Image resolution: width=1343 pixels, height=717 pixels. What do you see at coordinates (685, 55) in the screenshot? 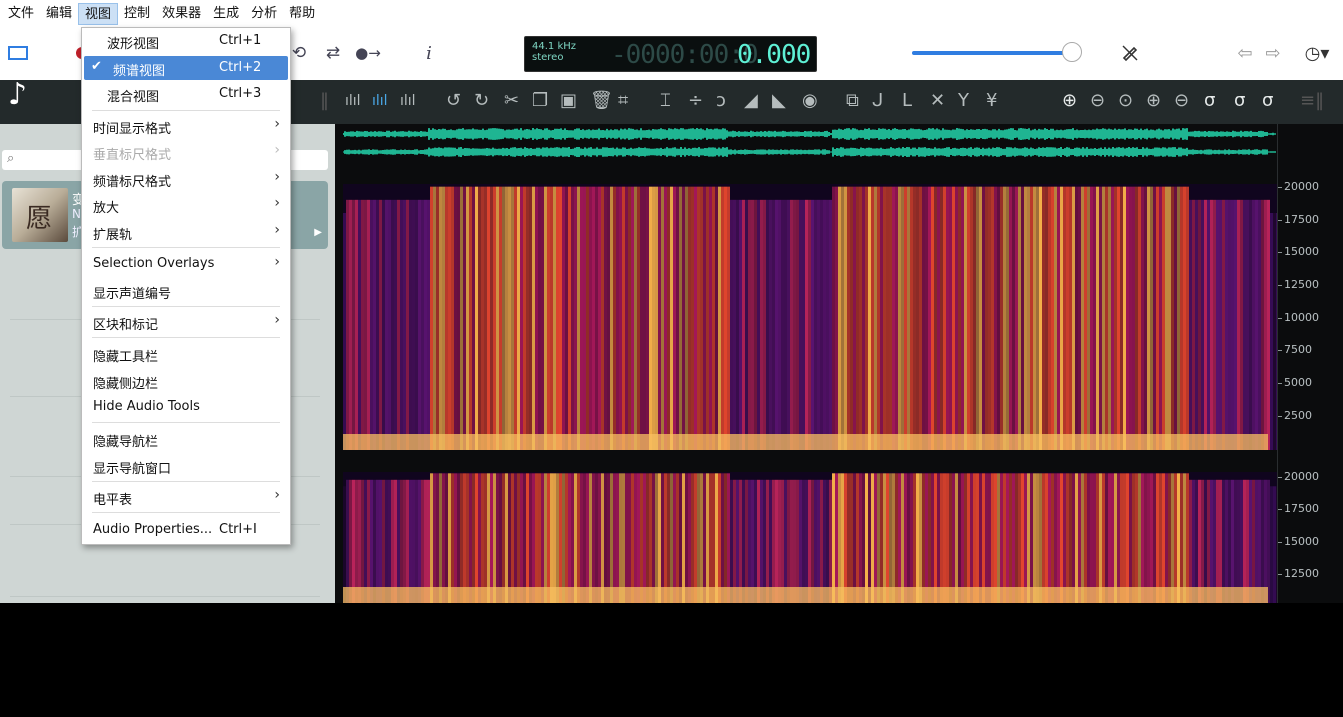
I see `time-dim-digits: -0000:00:0` at bounding box center [685, 55].